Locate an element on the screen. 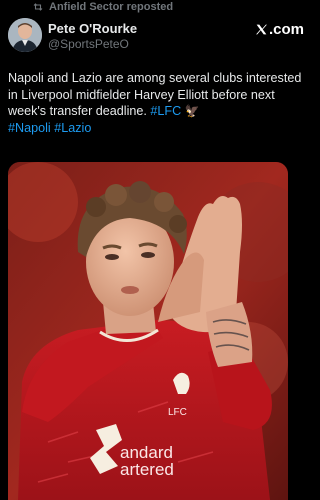  hashtag-lfc: #LFC is located at coordinates (165, 111).